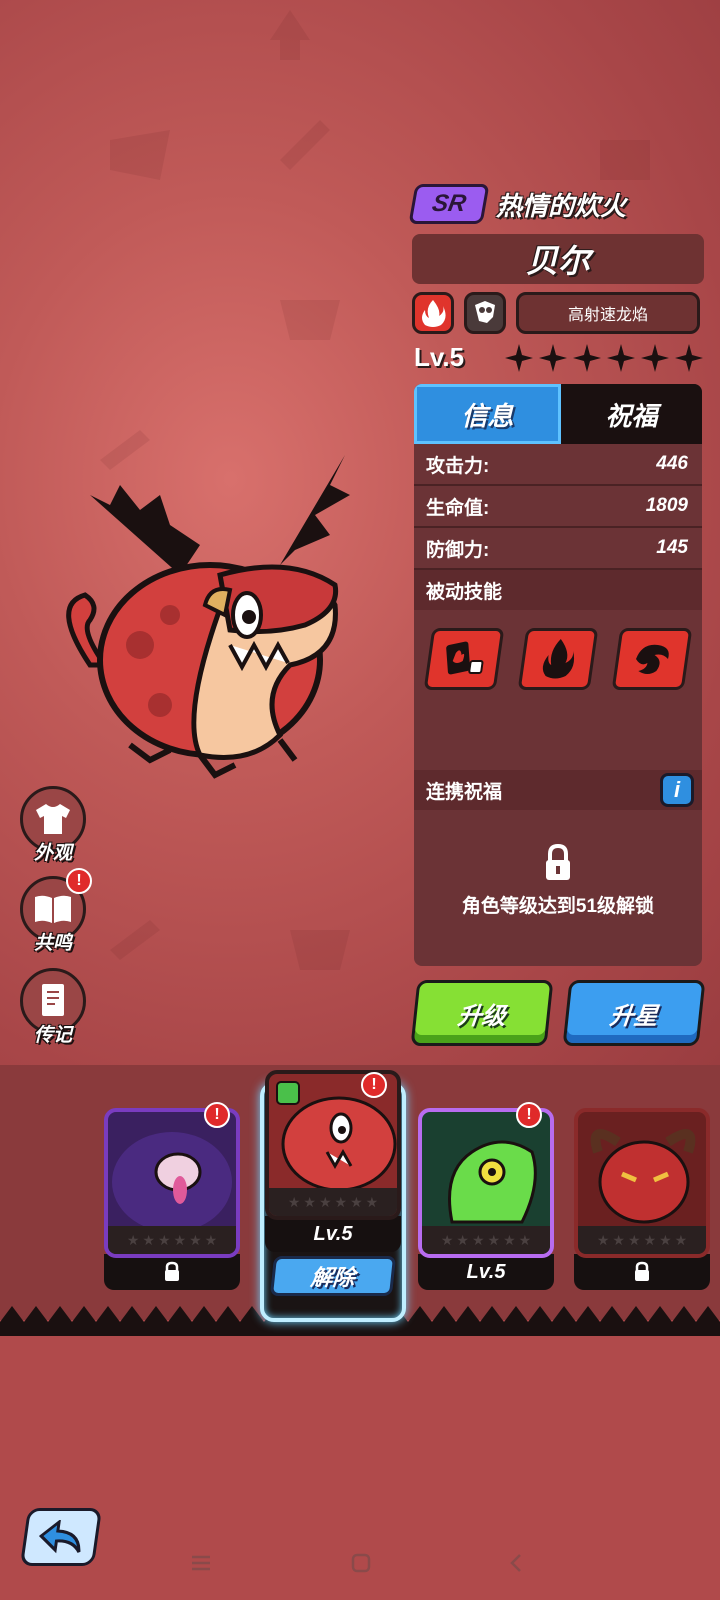  I want to click on level-row: Lv.5, so click(559, 357).